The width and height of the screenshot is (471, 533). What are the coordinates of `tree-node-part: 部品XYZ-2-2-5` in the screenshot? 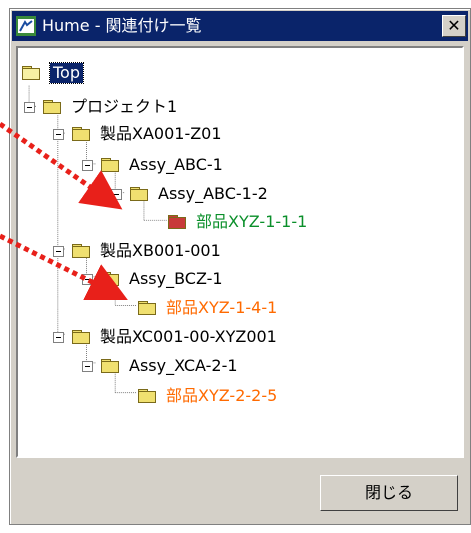 It's located at (207, 396).